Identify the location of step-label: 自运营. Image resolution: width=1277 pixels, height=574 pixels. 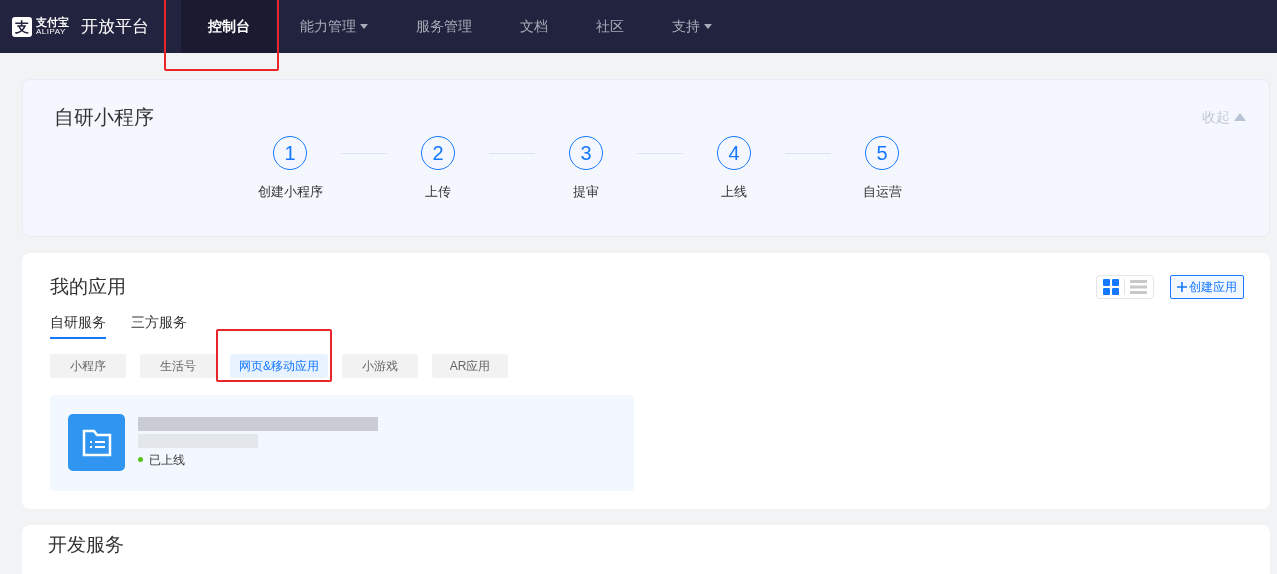
(882, 192).